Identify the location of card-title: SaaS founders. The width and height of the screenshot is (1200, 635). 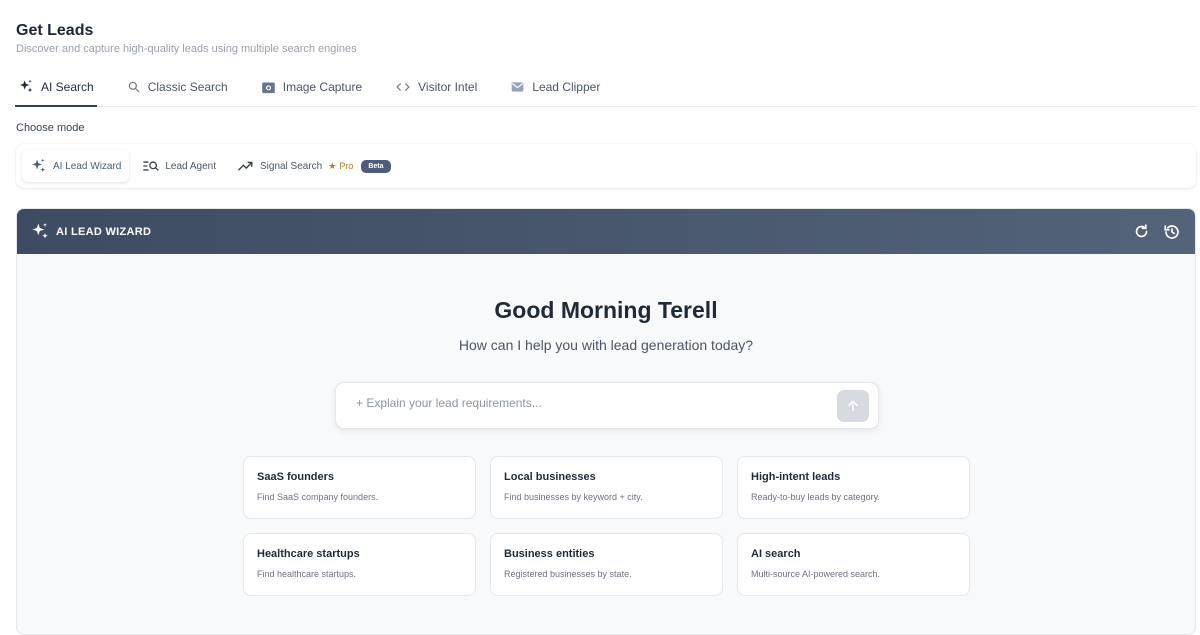
(296, 477).